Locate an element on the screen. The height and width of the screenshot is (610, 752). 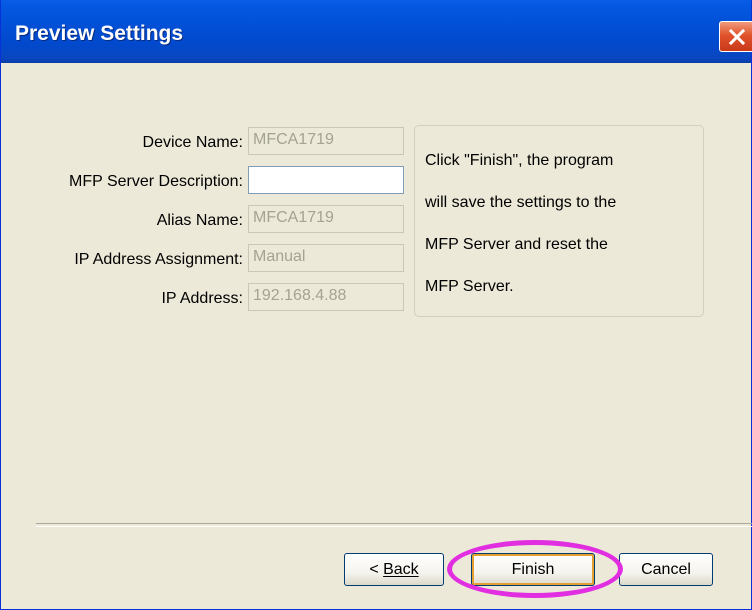
finish-button: Finish is located at coordinates (533, 569).